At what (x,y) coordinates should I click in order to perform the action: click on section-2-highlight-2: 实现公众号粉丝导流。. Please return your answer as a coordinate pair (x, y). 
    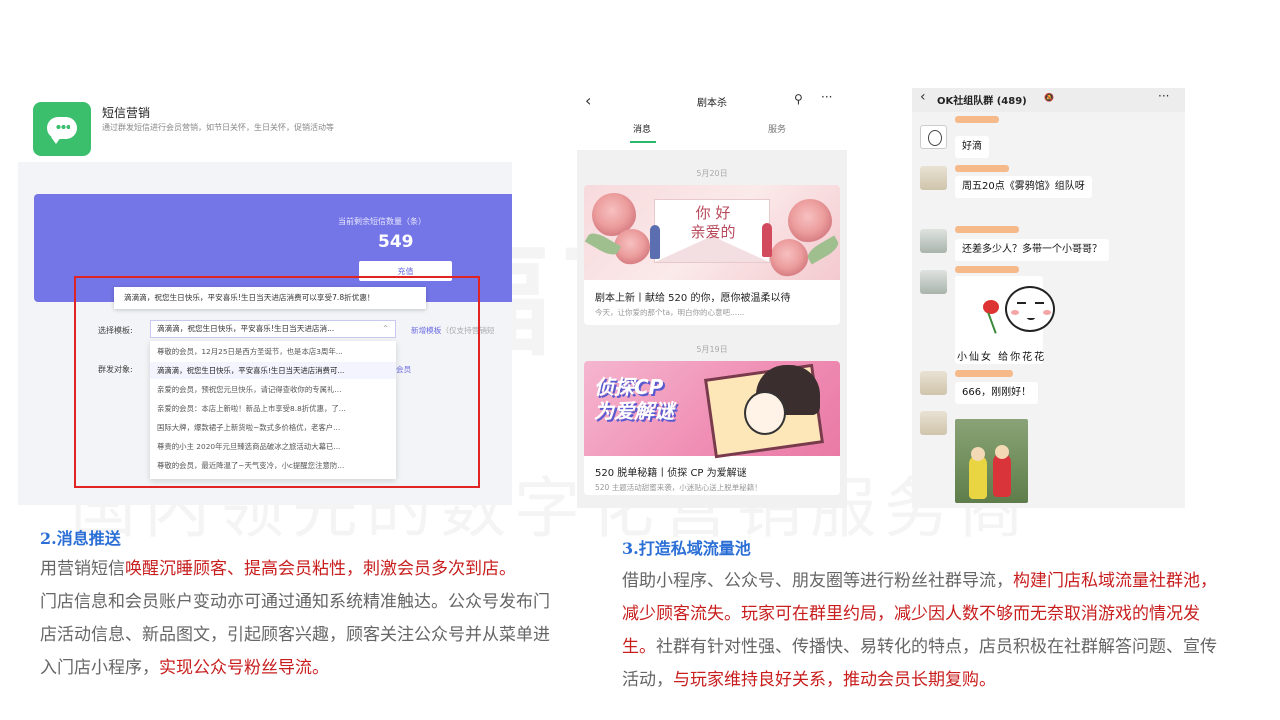
    Looking at the image, I should click on (244, 668).